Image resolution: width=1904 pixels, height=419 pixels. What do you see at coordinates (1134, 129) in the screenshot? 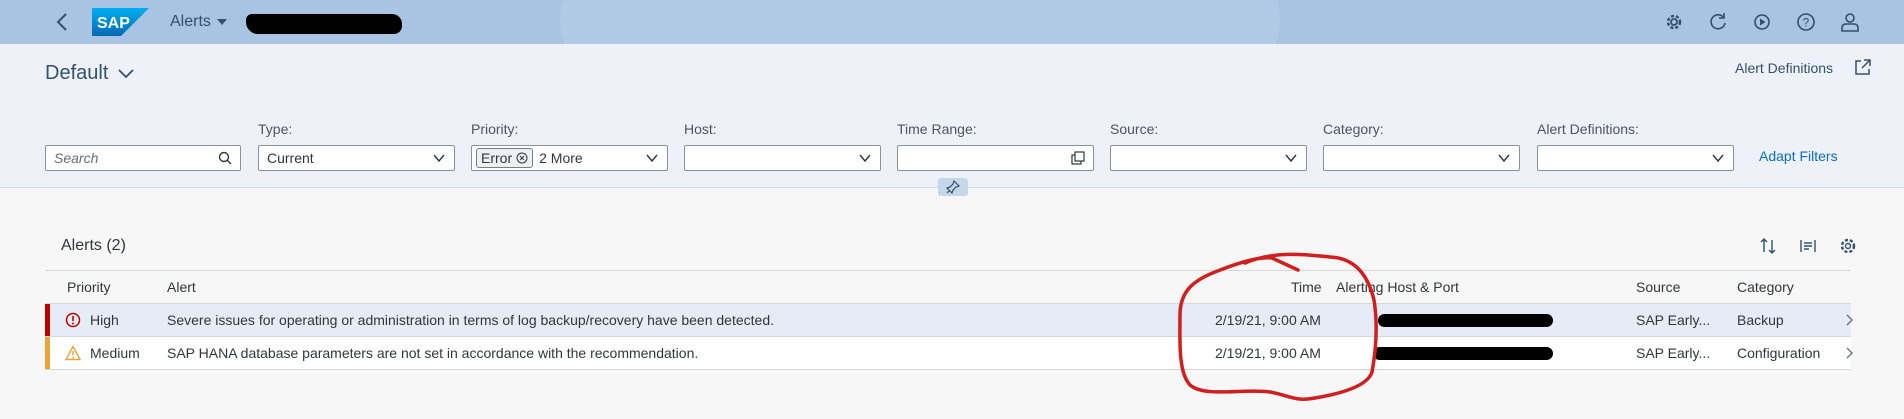
I see `source-label: Source:` at bounding box center [1134, 129].